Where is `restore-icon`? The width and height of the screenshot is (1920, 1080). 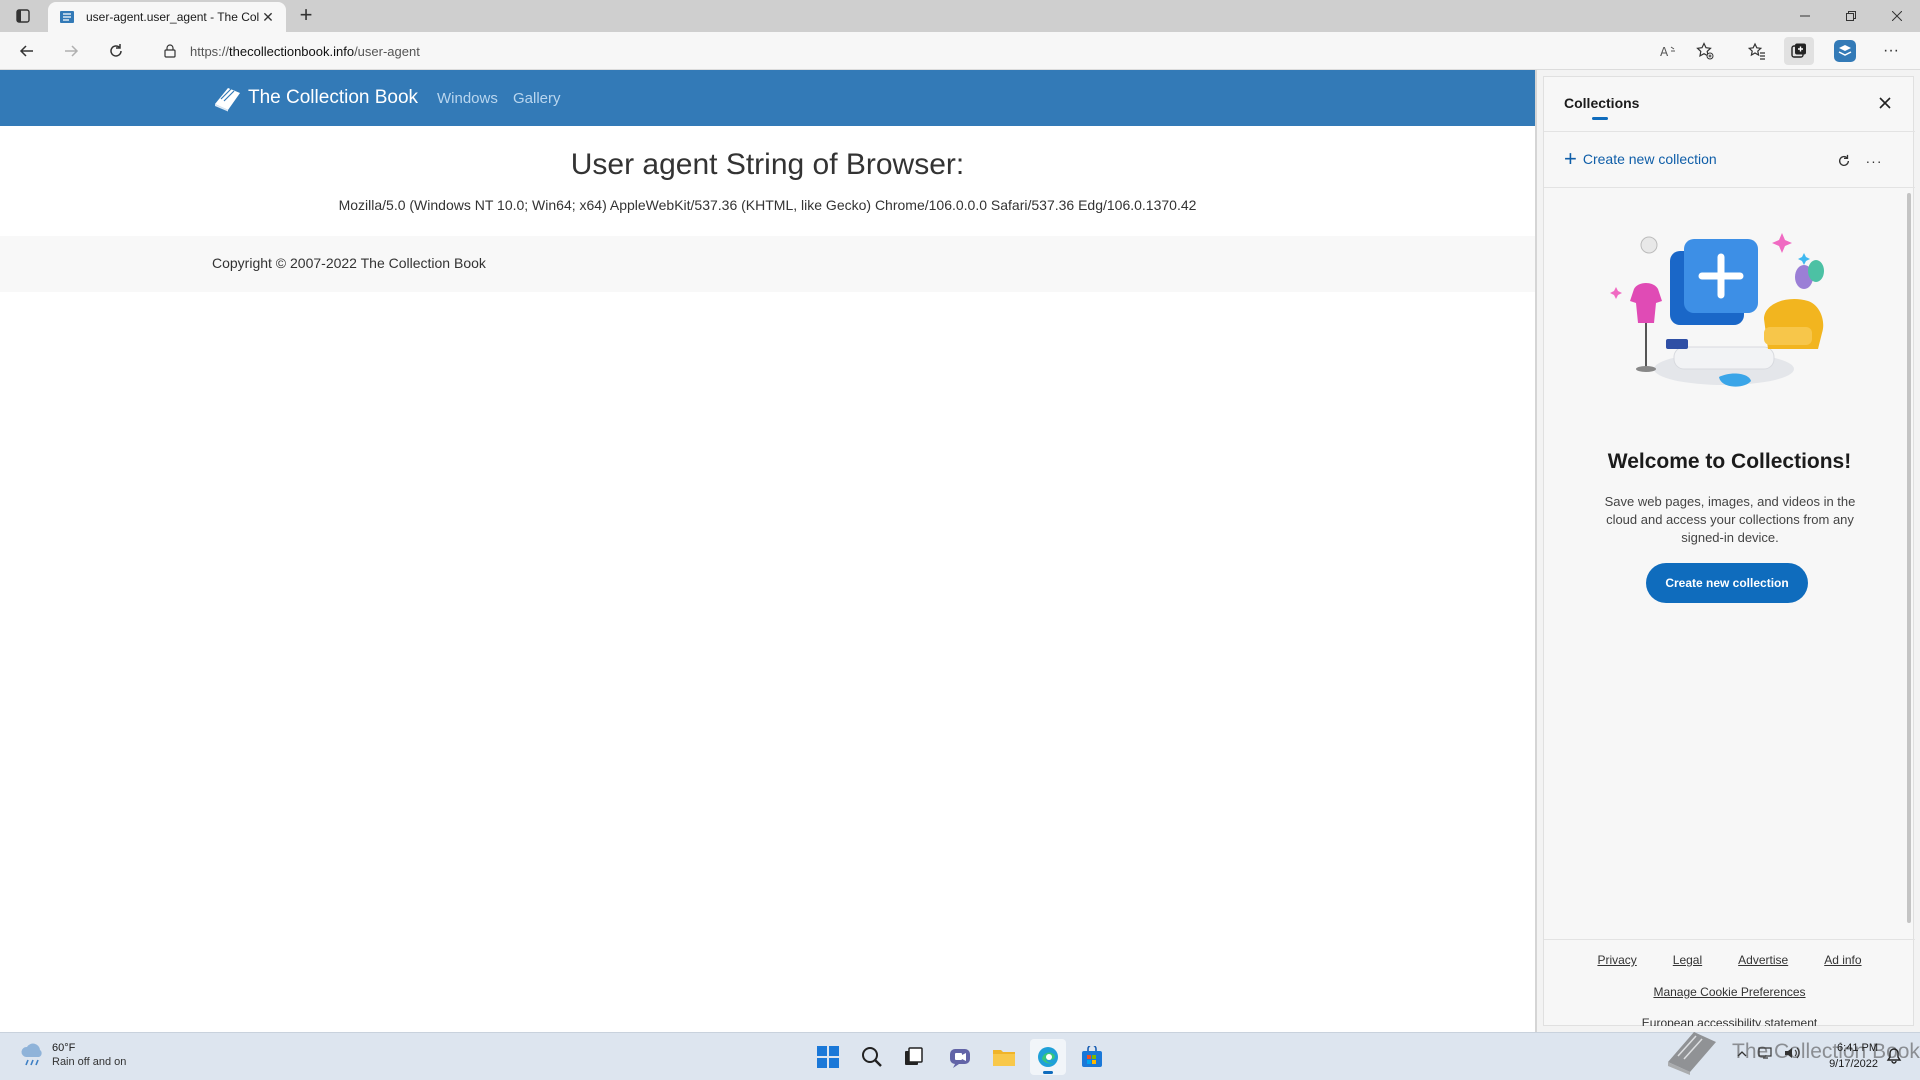 restore-icon is located at coordinates (1851, 16).